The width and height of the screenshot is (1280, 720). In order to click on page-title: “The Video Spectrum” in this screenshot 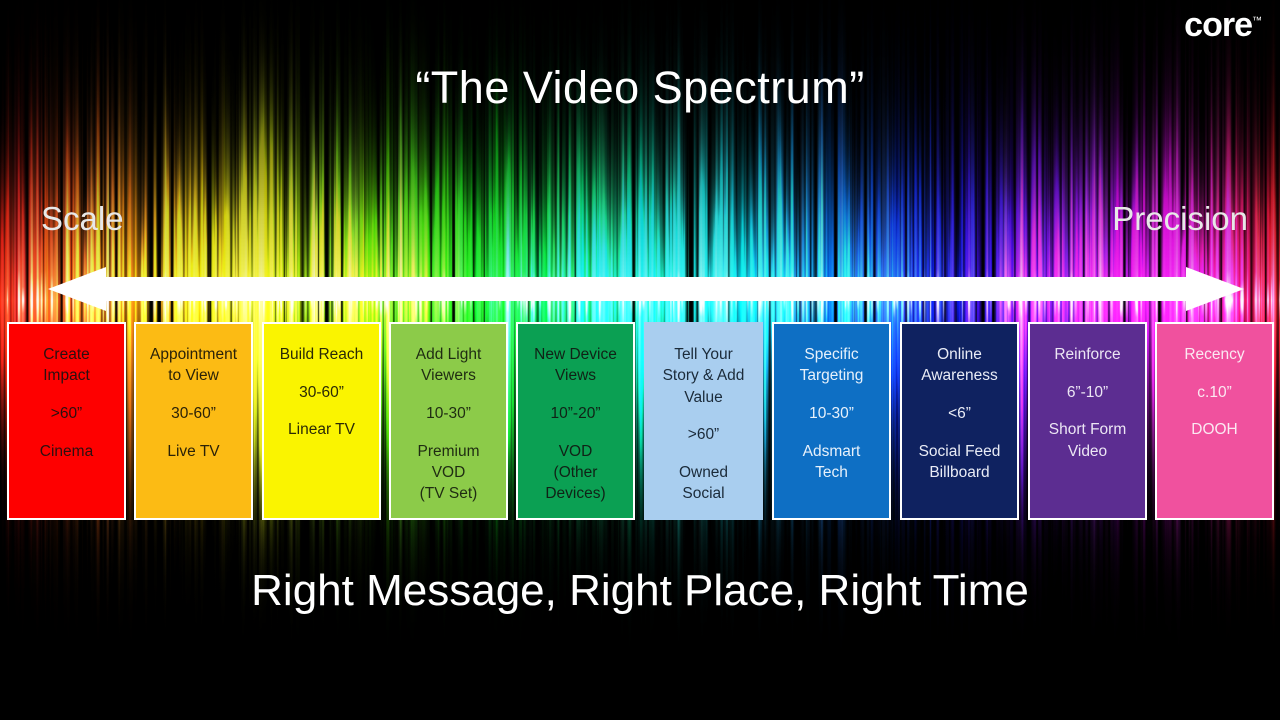, I will do `click(640, 87)`.